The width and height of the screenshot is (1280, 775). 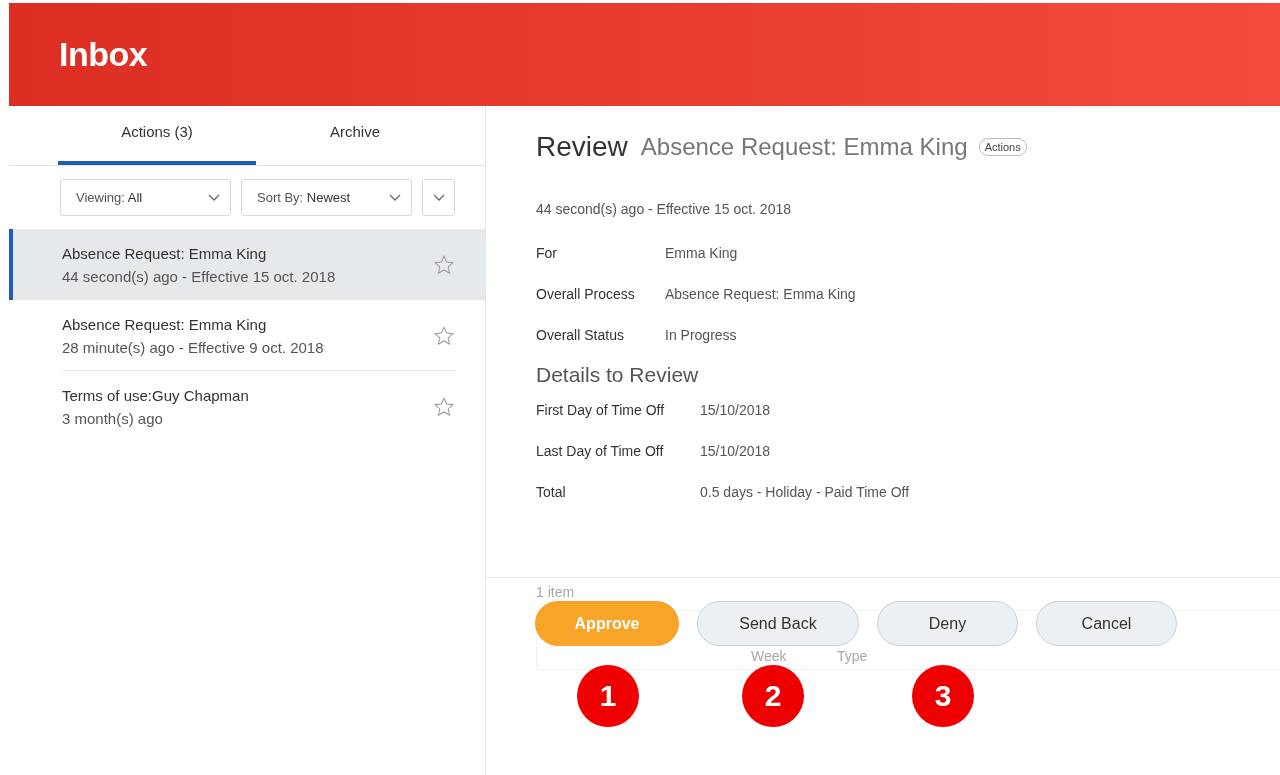 What do you see at coordinates (943, 696) in the screenshot?
I see `step-number: 3` at bounding box center [943, 696].